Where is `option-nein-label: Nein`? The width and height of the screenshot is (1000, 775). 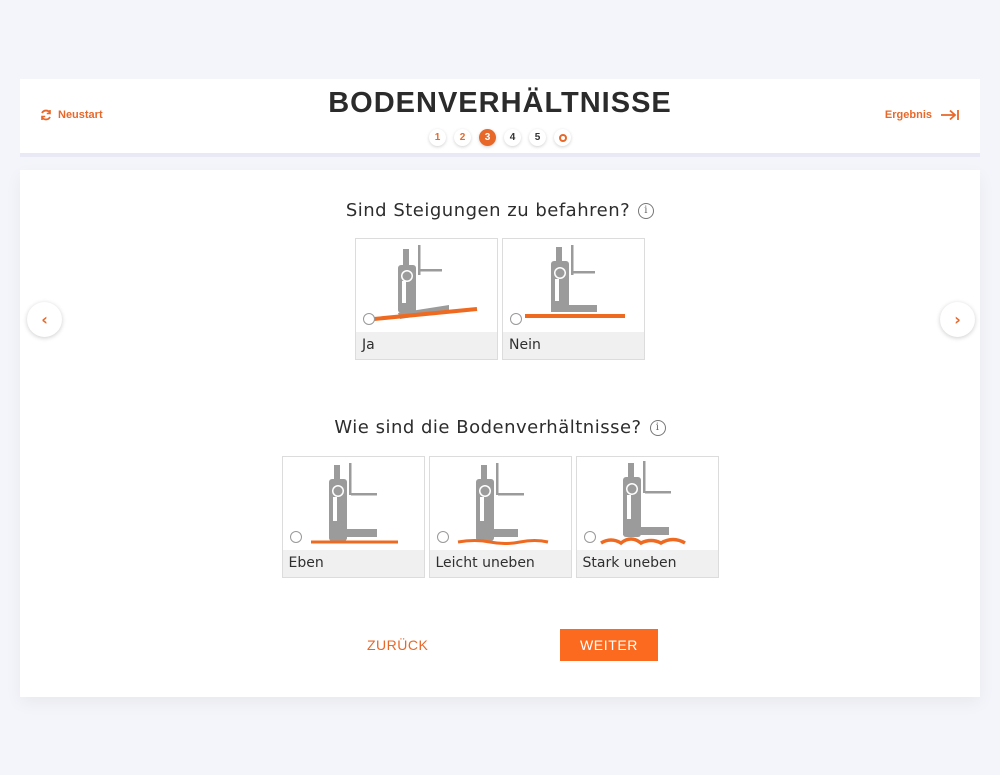
option-nein-label: Nein is located at coordinates (573, 345).